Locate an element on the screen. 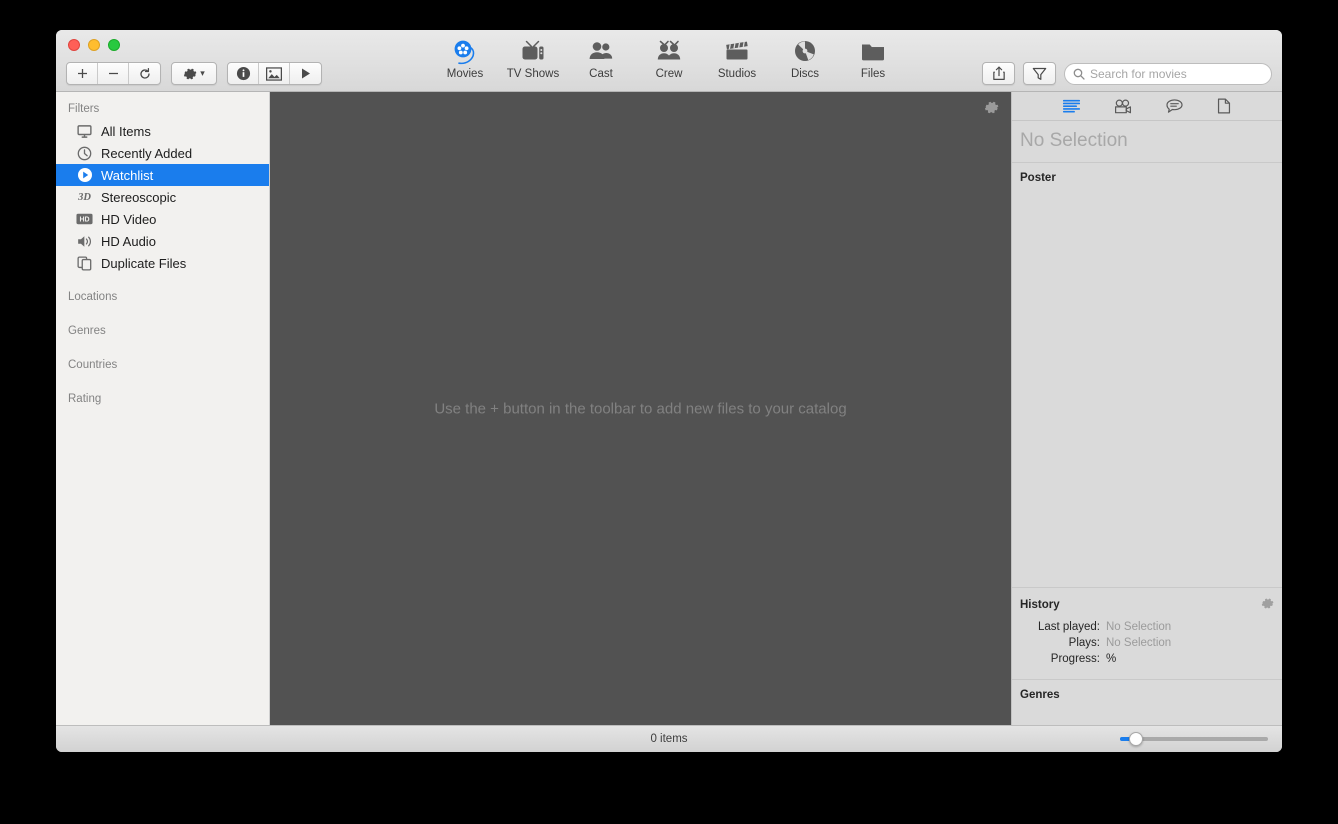  sidebar-item-label: Recently Added is located at coordinates (147, 153).